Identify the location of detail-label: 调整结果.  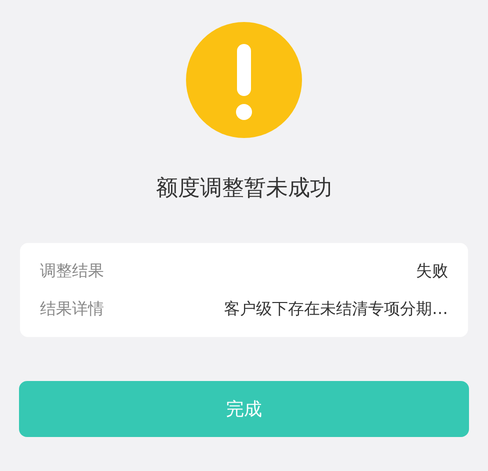
(72, 271).